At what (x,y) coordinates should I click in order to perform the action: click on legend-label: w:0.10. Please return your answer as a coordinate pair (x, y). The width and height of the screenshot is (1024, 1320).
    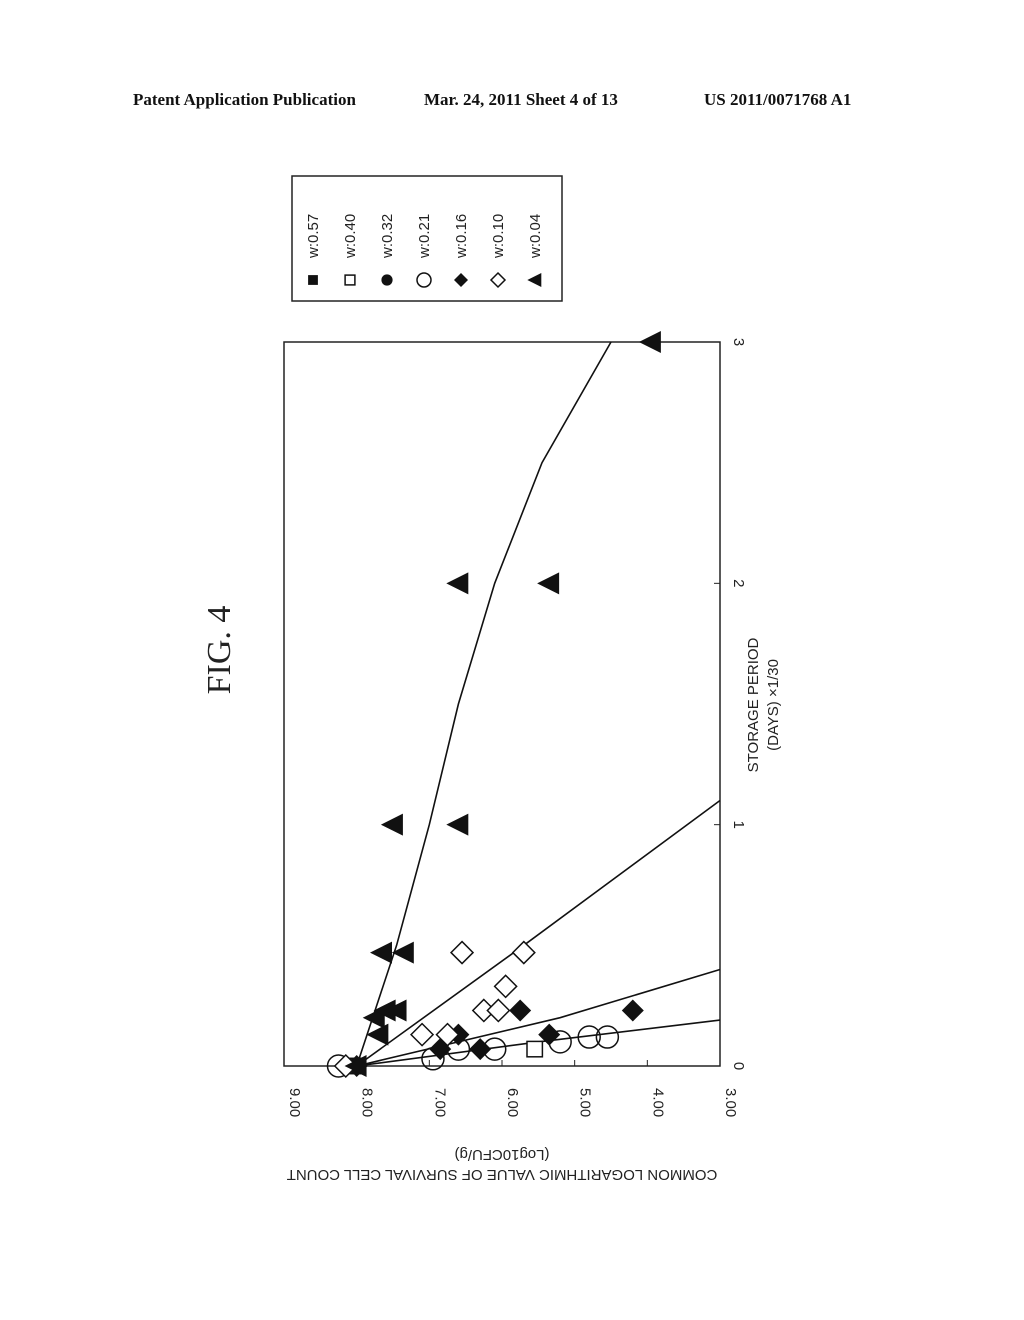
    Looking at the image, I should click on (498, 236).